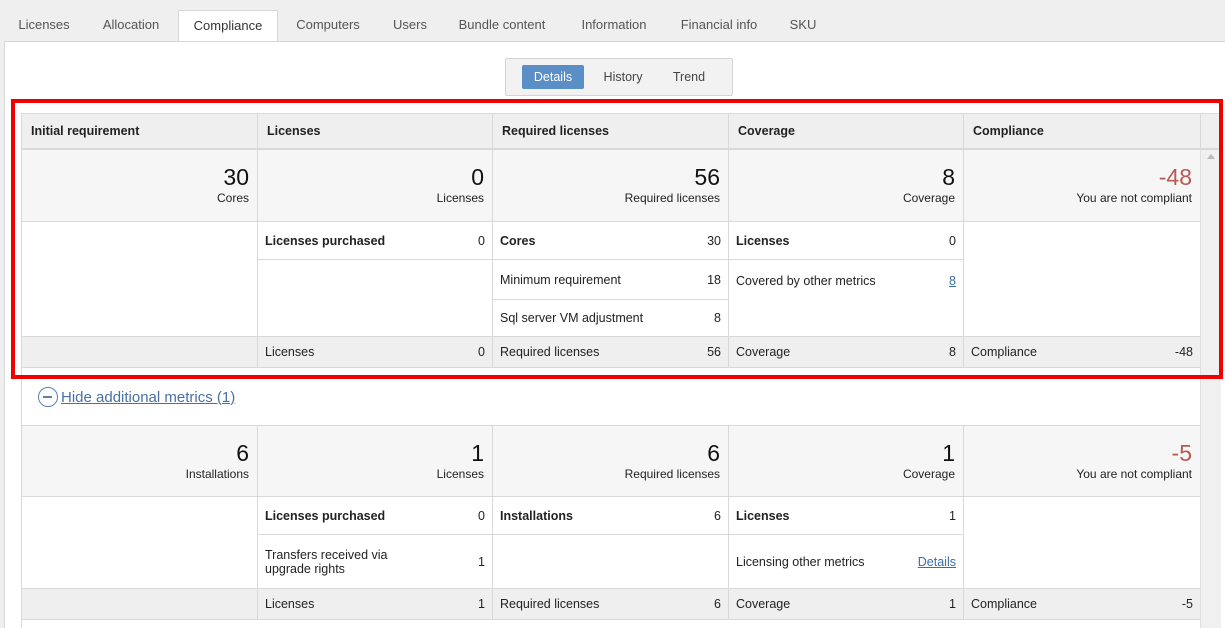 This screenshot has width=1225, height=628. Describe the element at coordinates (326, 561) in the screenshot. I see `detail-label: Transfers received via upgrade rights` at that location.